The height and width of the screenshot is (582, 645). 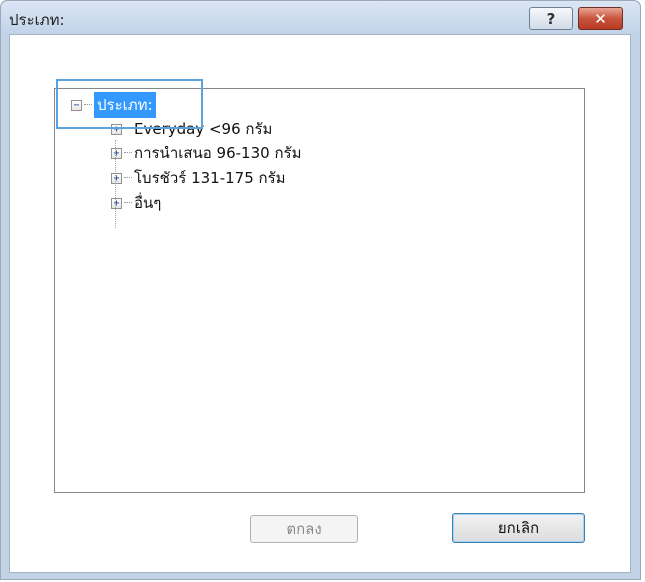 I want to click on question-mark-icon: ?, so click(x=551, y=18).